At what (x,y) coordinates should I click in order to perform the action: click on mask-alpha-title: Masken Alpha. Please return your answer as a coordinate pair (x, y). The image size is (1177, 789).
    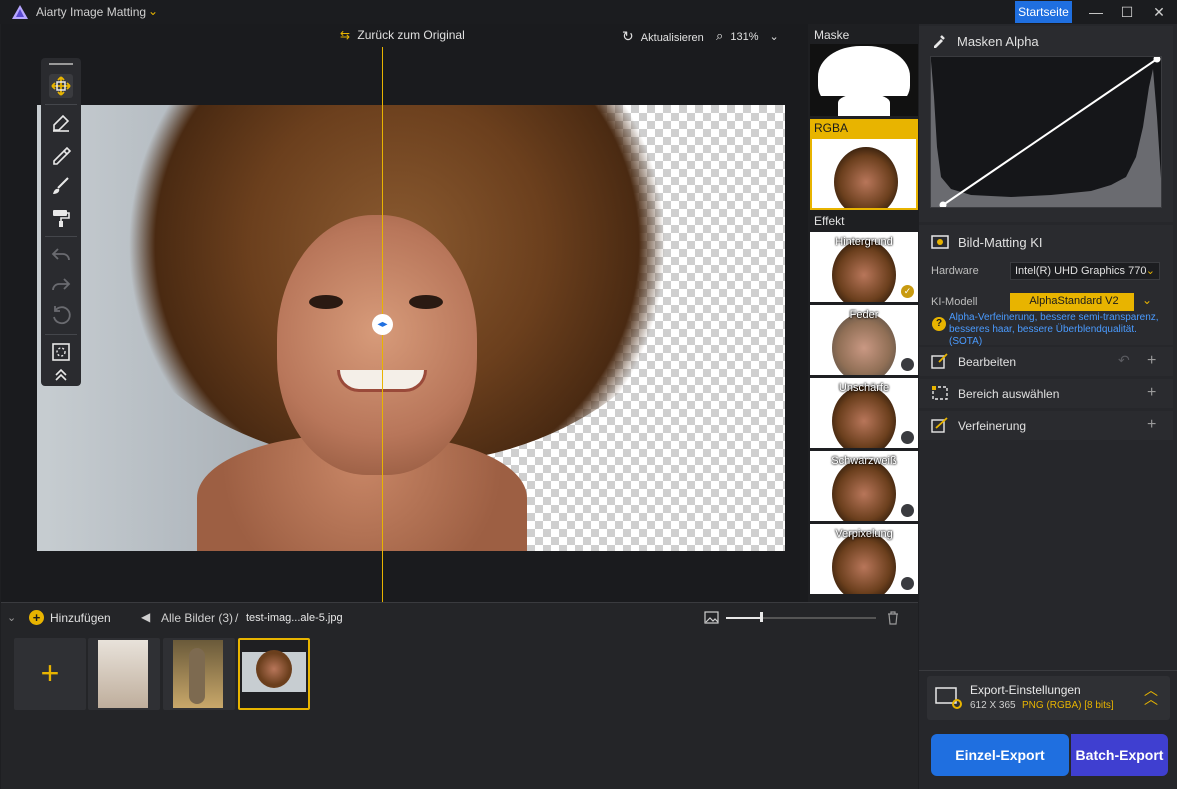
    Looking at the image, I should click on (998, 41).